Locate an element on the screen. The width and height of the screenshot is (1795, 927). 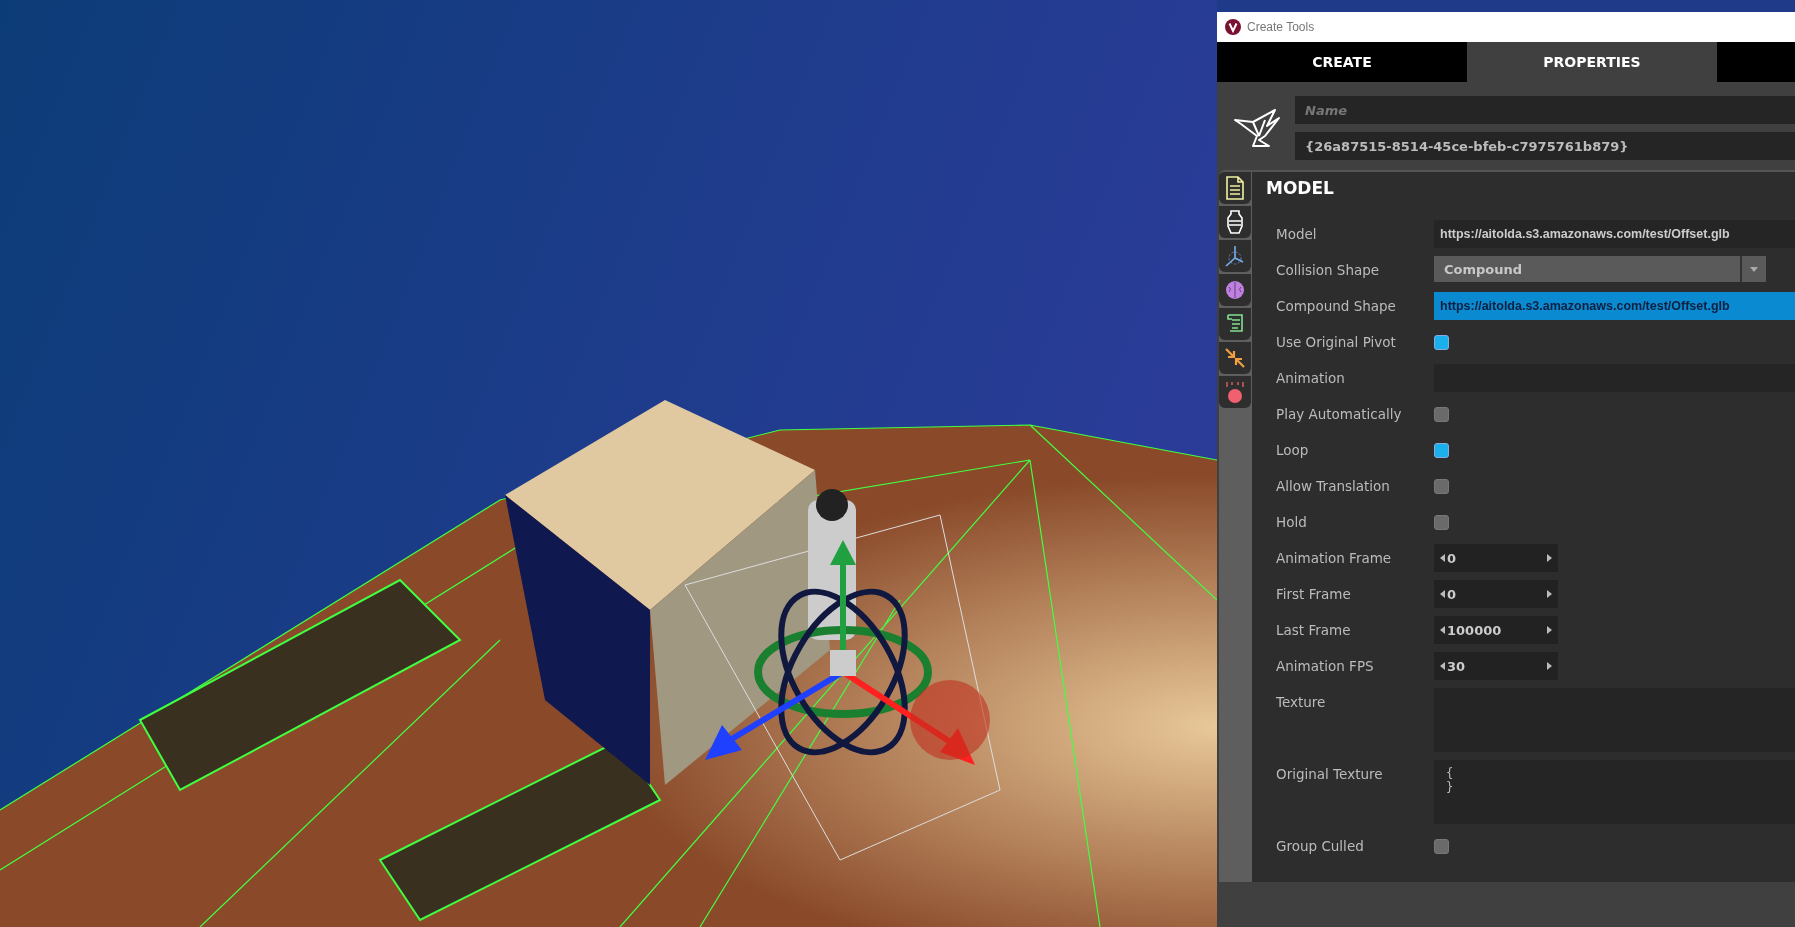
property-label: Animation is located at coordinates (1311, 378).